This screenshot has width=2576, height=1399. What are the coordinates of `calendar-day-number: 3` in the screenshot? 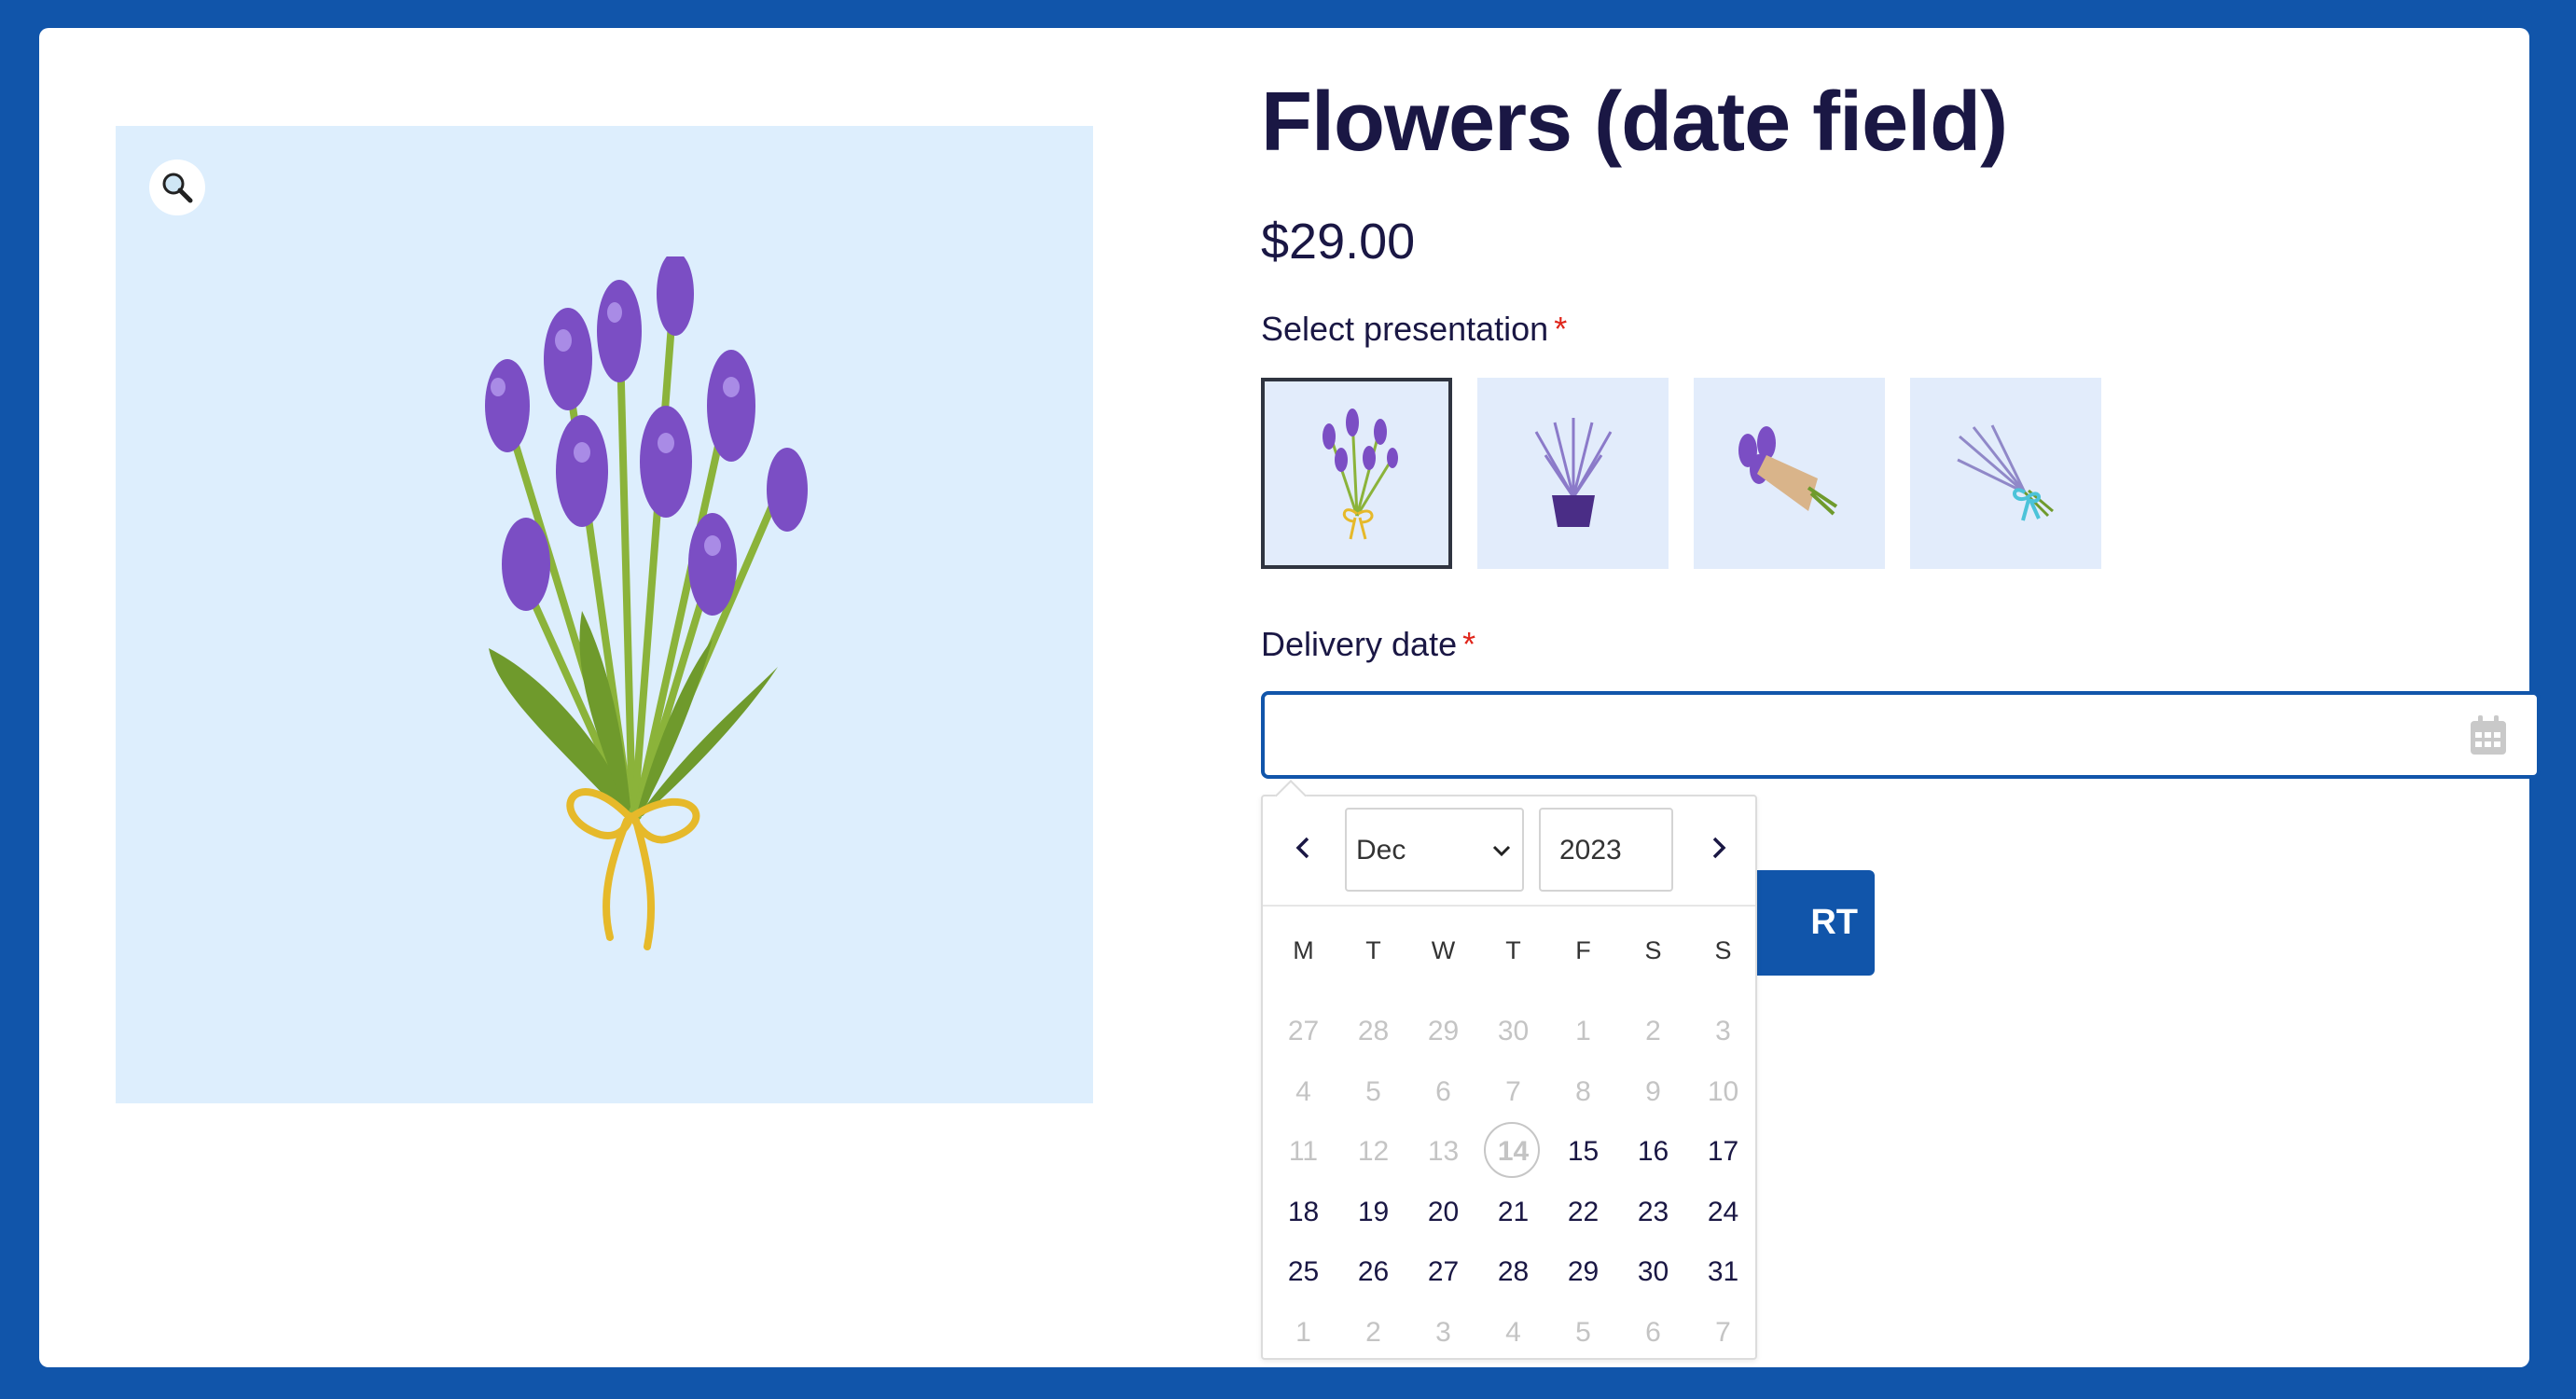 It's located at (1443, 1332).